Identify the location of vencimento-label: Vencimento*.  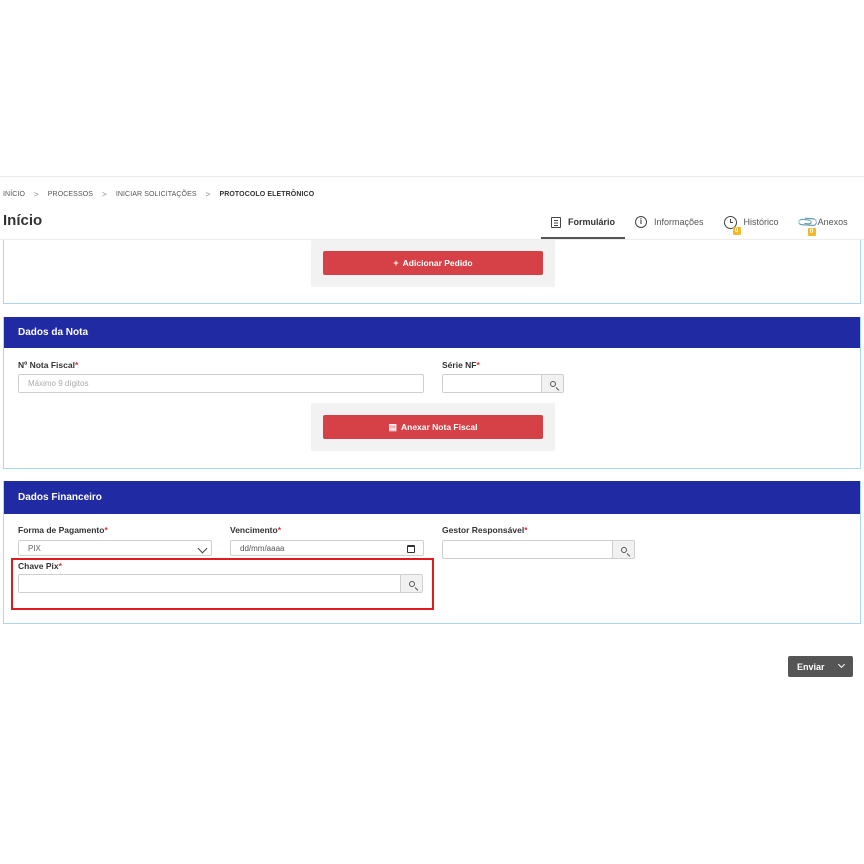
(256, 530).